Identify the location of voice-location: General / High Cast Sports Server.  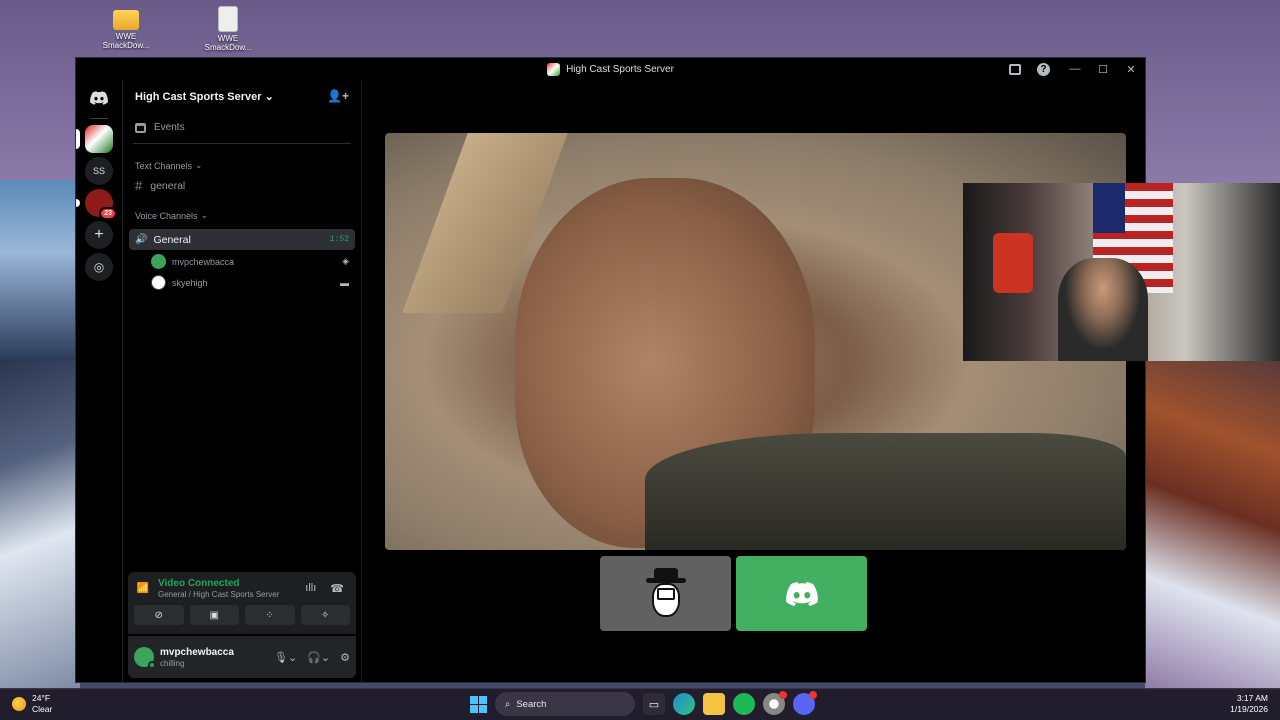
(219, 594).